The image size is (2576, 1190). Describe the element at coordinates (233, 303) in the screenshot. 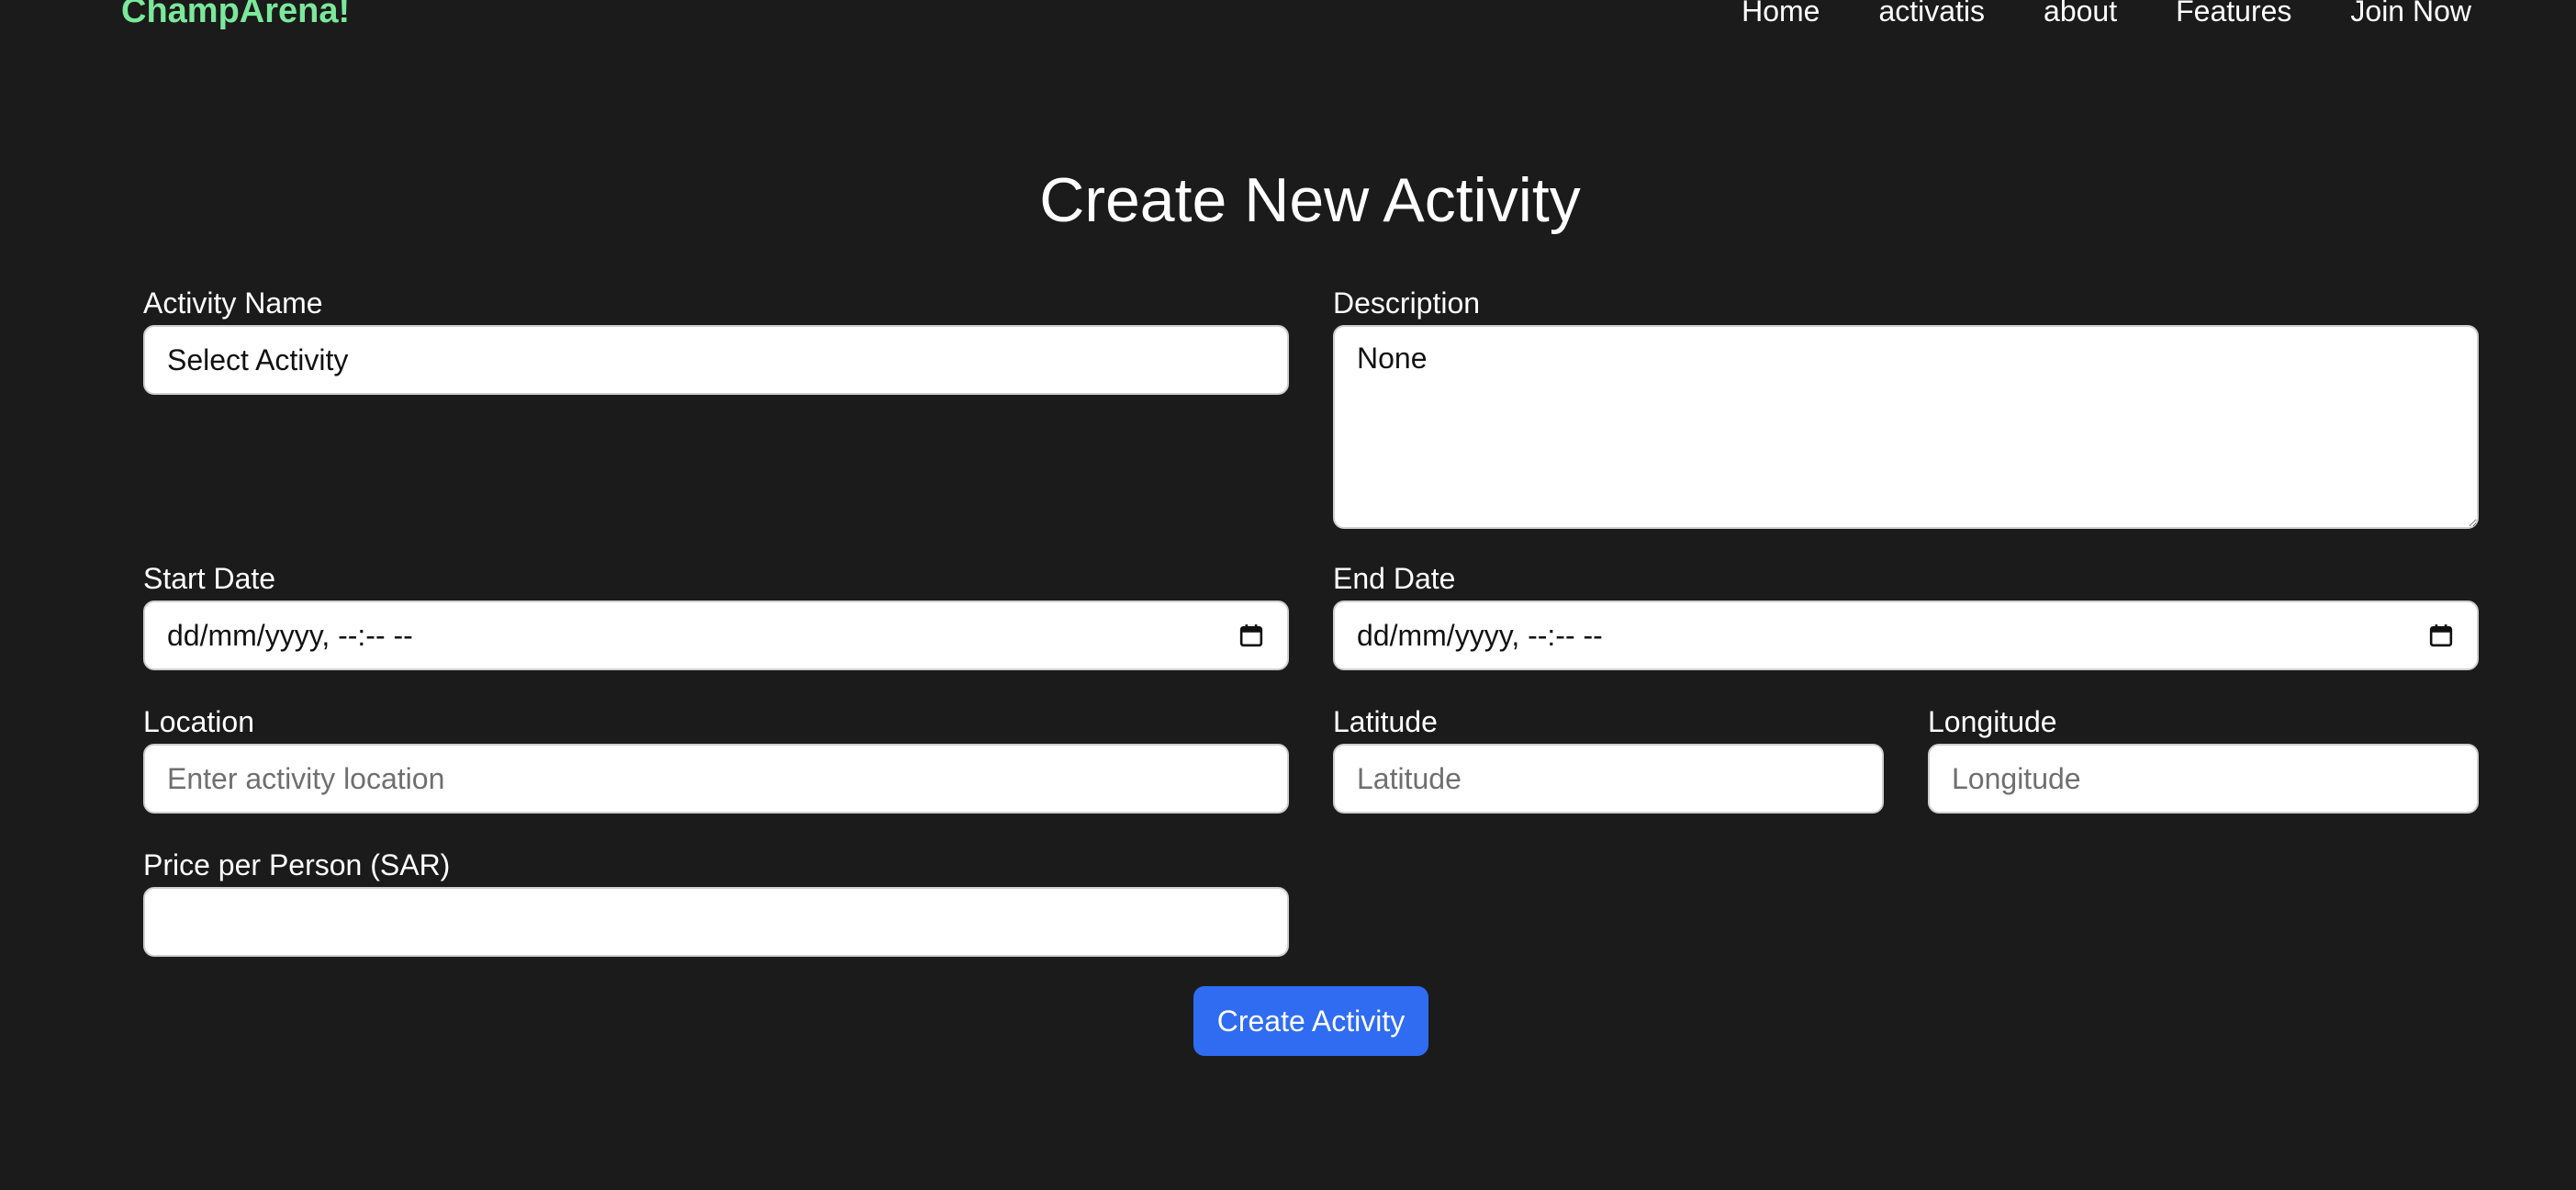

I see `activity-name-label: Activity Name` at that location.